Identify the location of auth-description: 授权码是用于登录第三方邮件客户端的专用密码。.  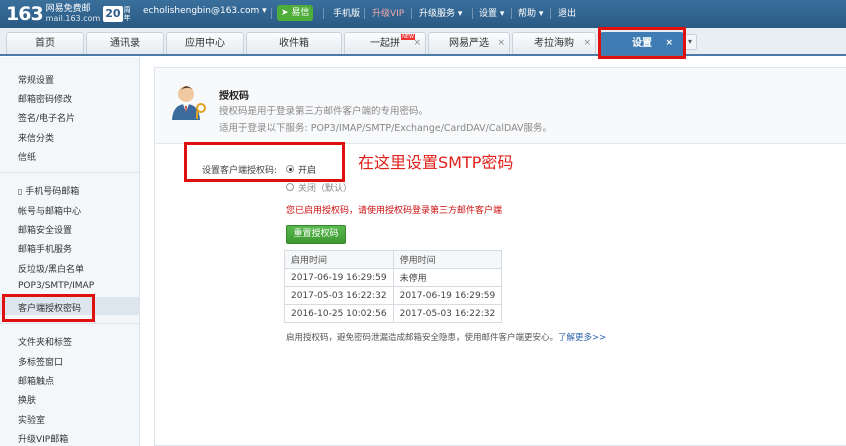
(324, 111).